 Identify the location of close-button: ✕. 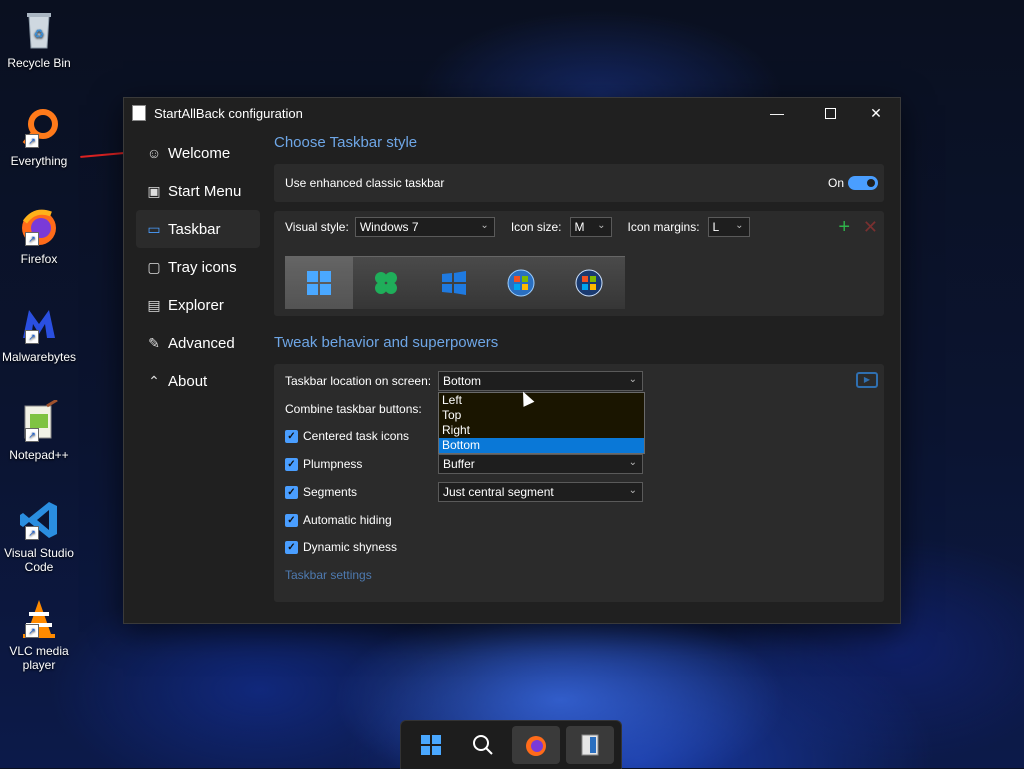
(876, 113).